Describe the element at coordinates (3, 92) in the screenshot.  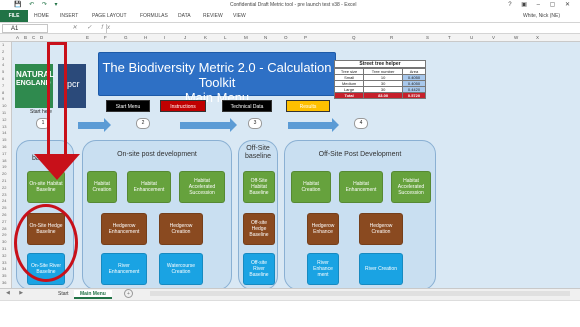
I see `row-header: 8` at that location.